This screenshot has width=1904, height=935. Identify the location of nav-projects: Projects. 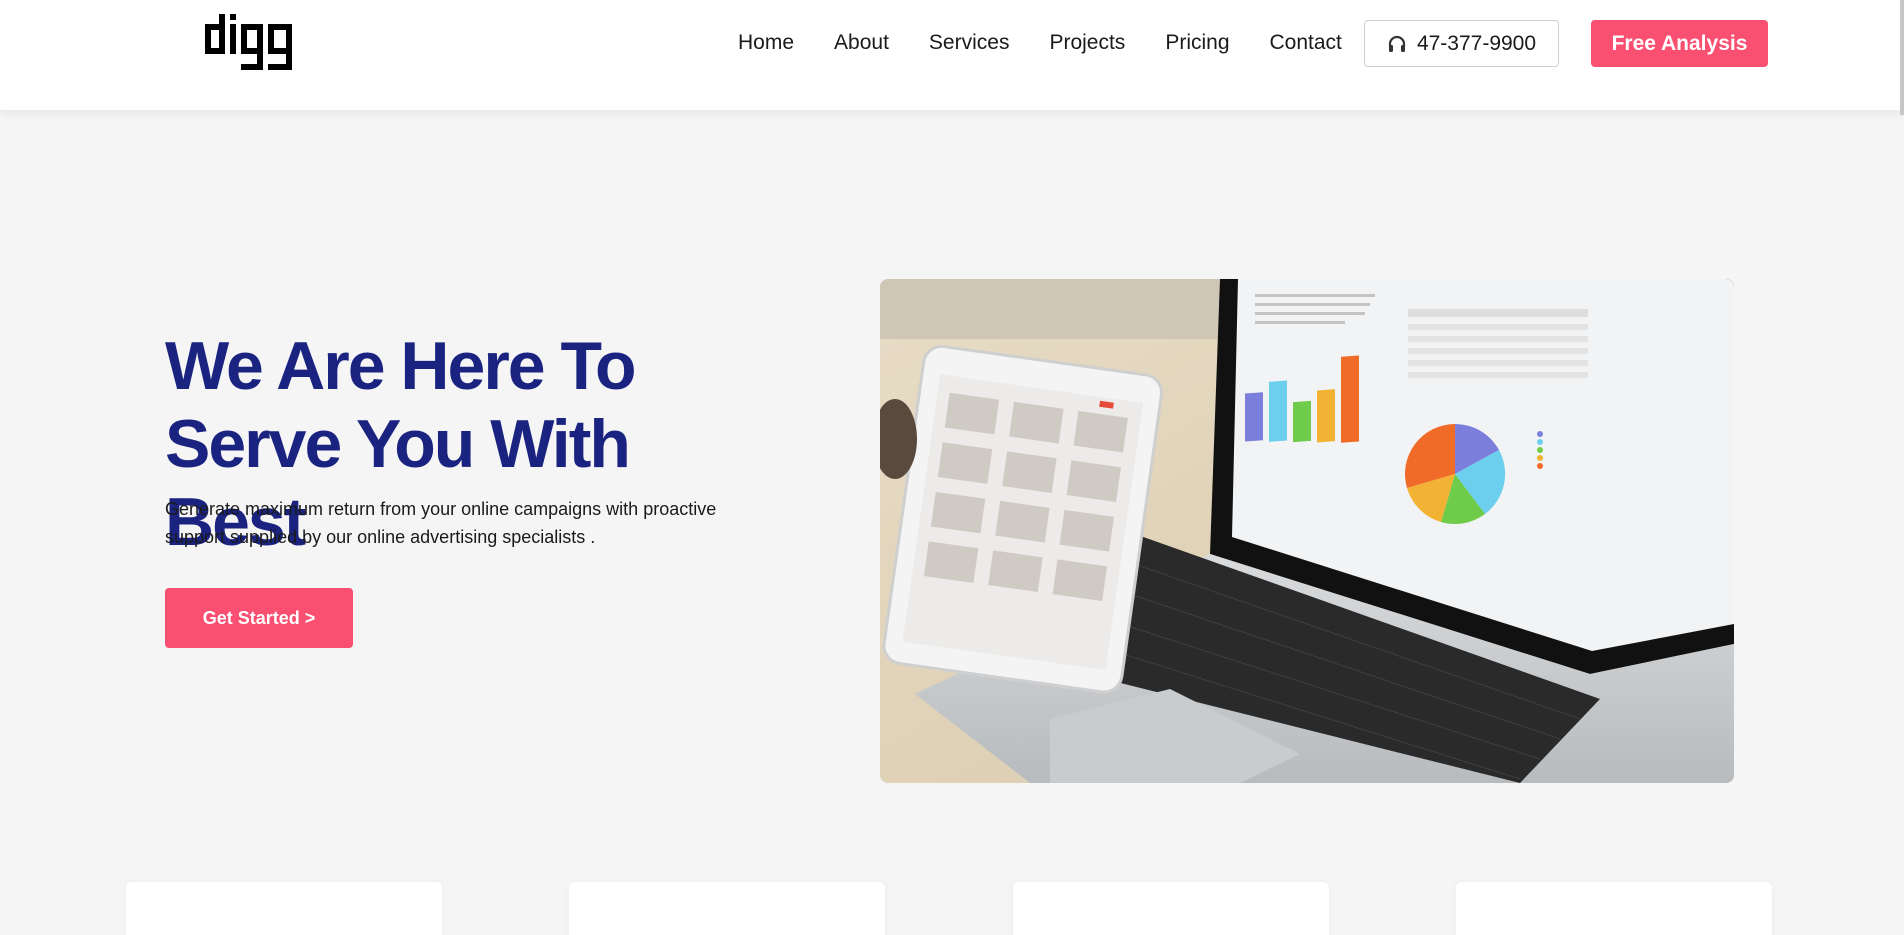
(1087, 43).